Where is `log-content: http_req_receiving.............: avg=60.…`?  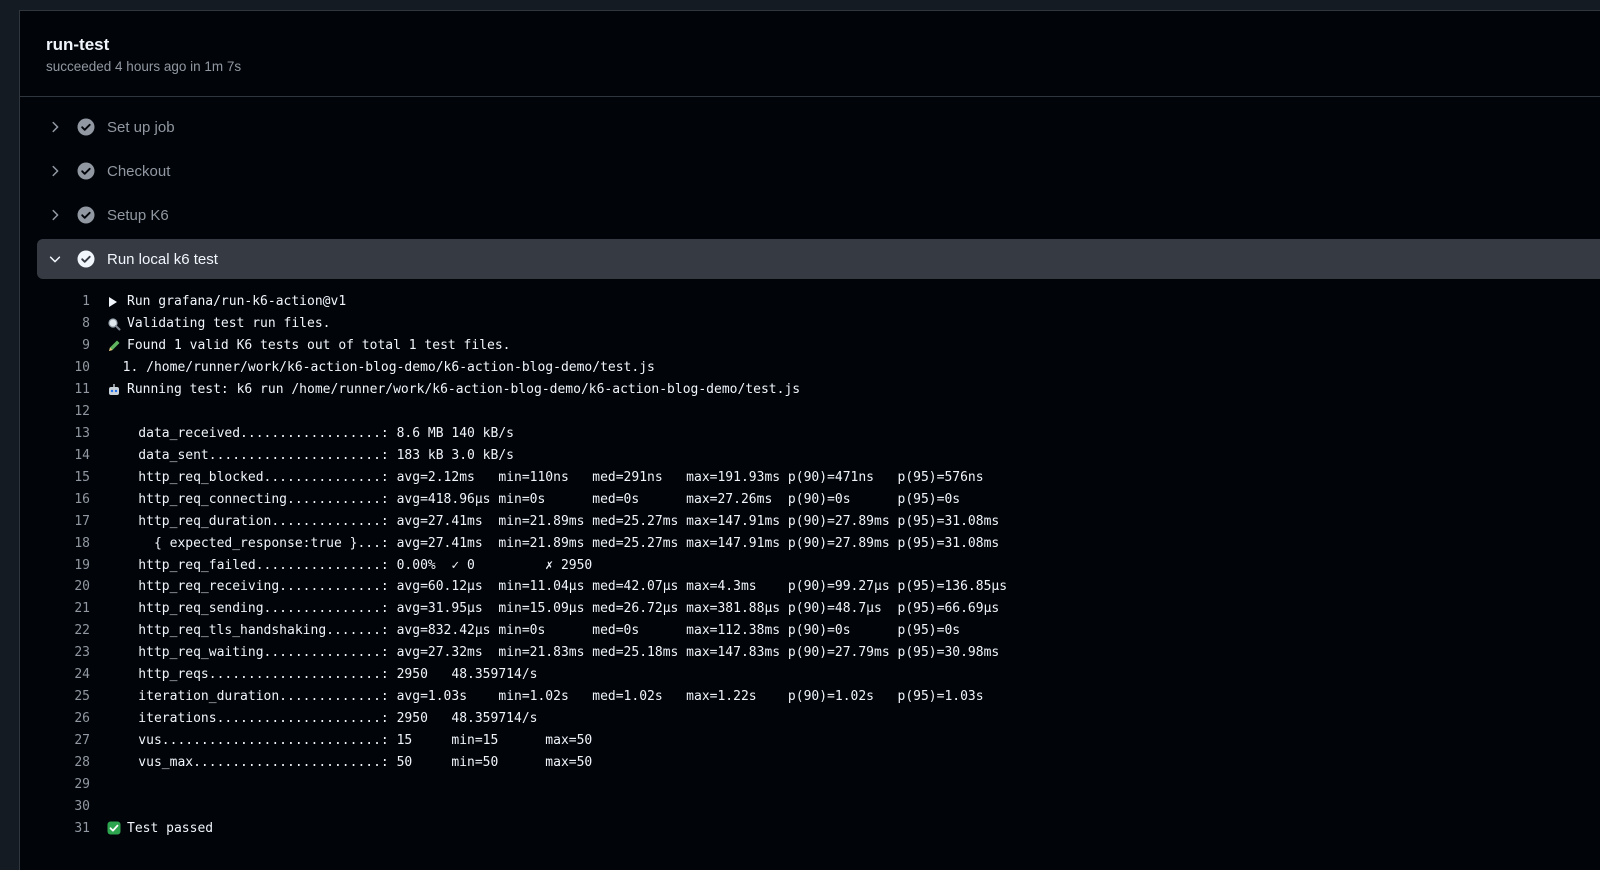 log-content: http_req_receiving.............: avg=60.… is located at coordinates (557, 586).